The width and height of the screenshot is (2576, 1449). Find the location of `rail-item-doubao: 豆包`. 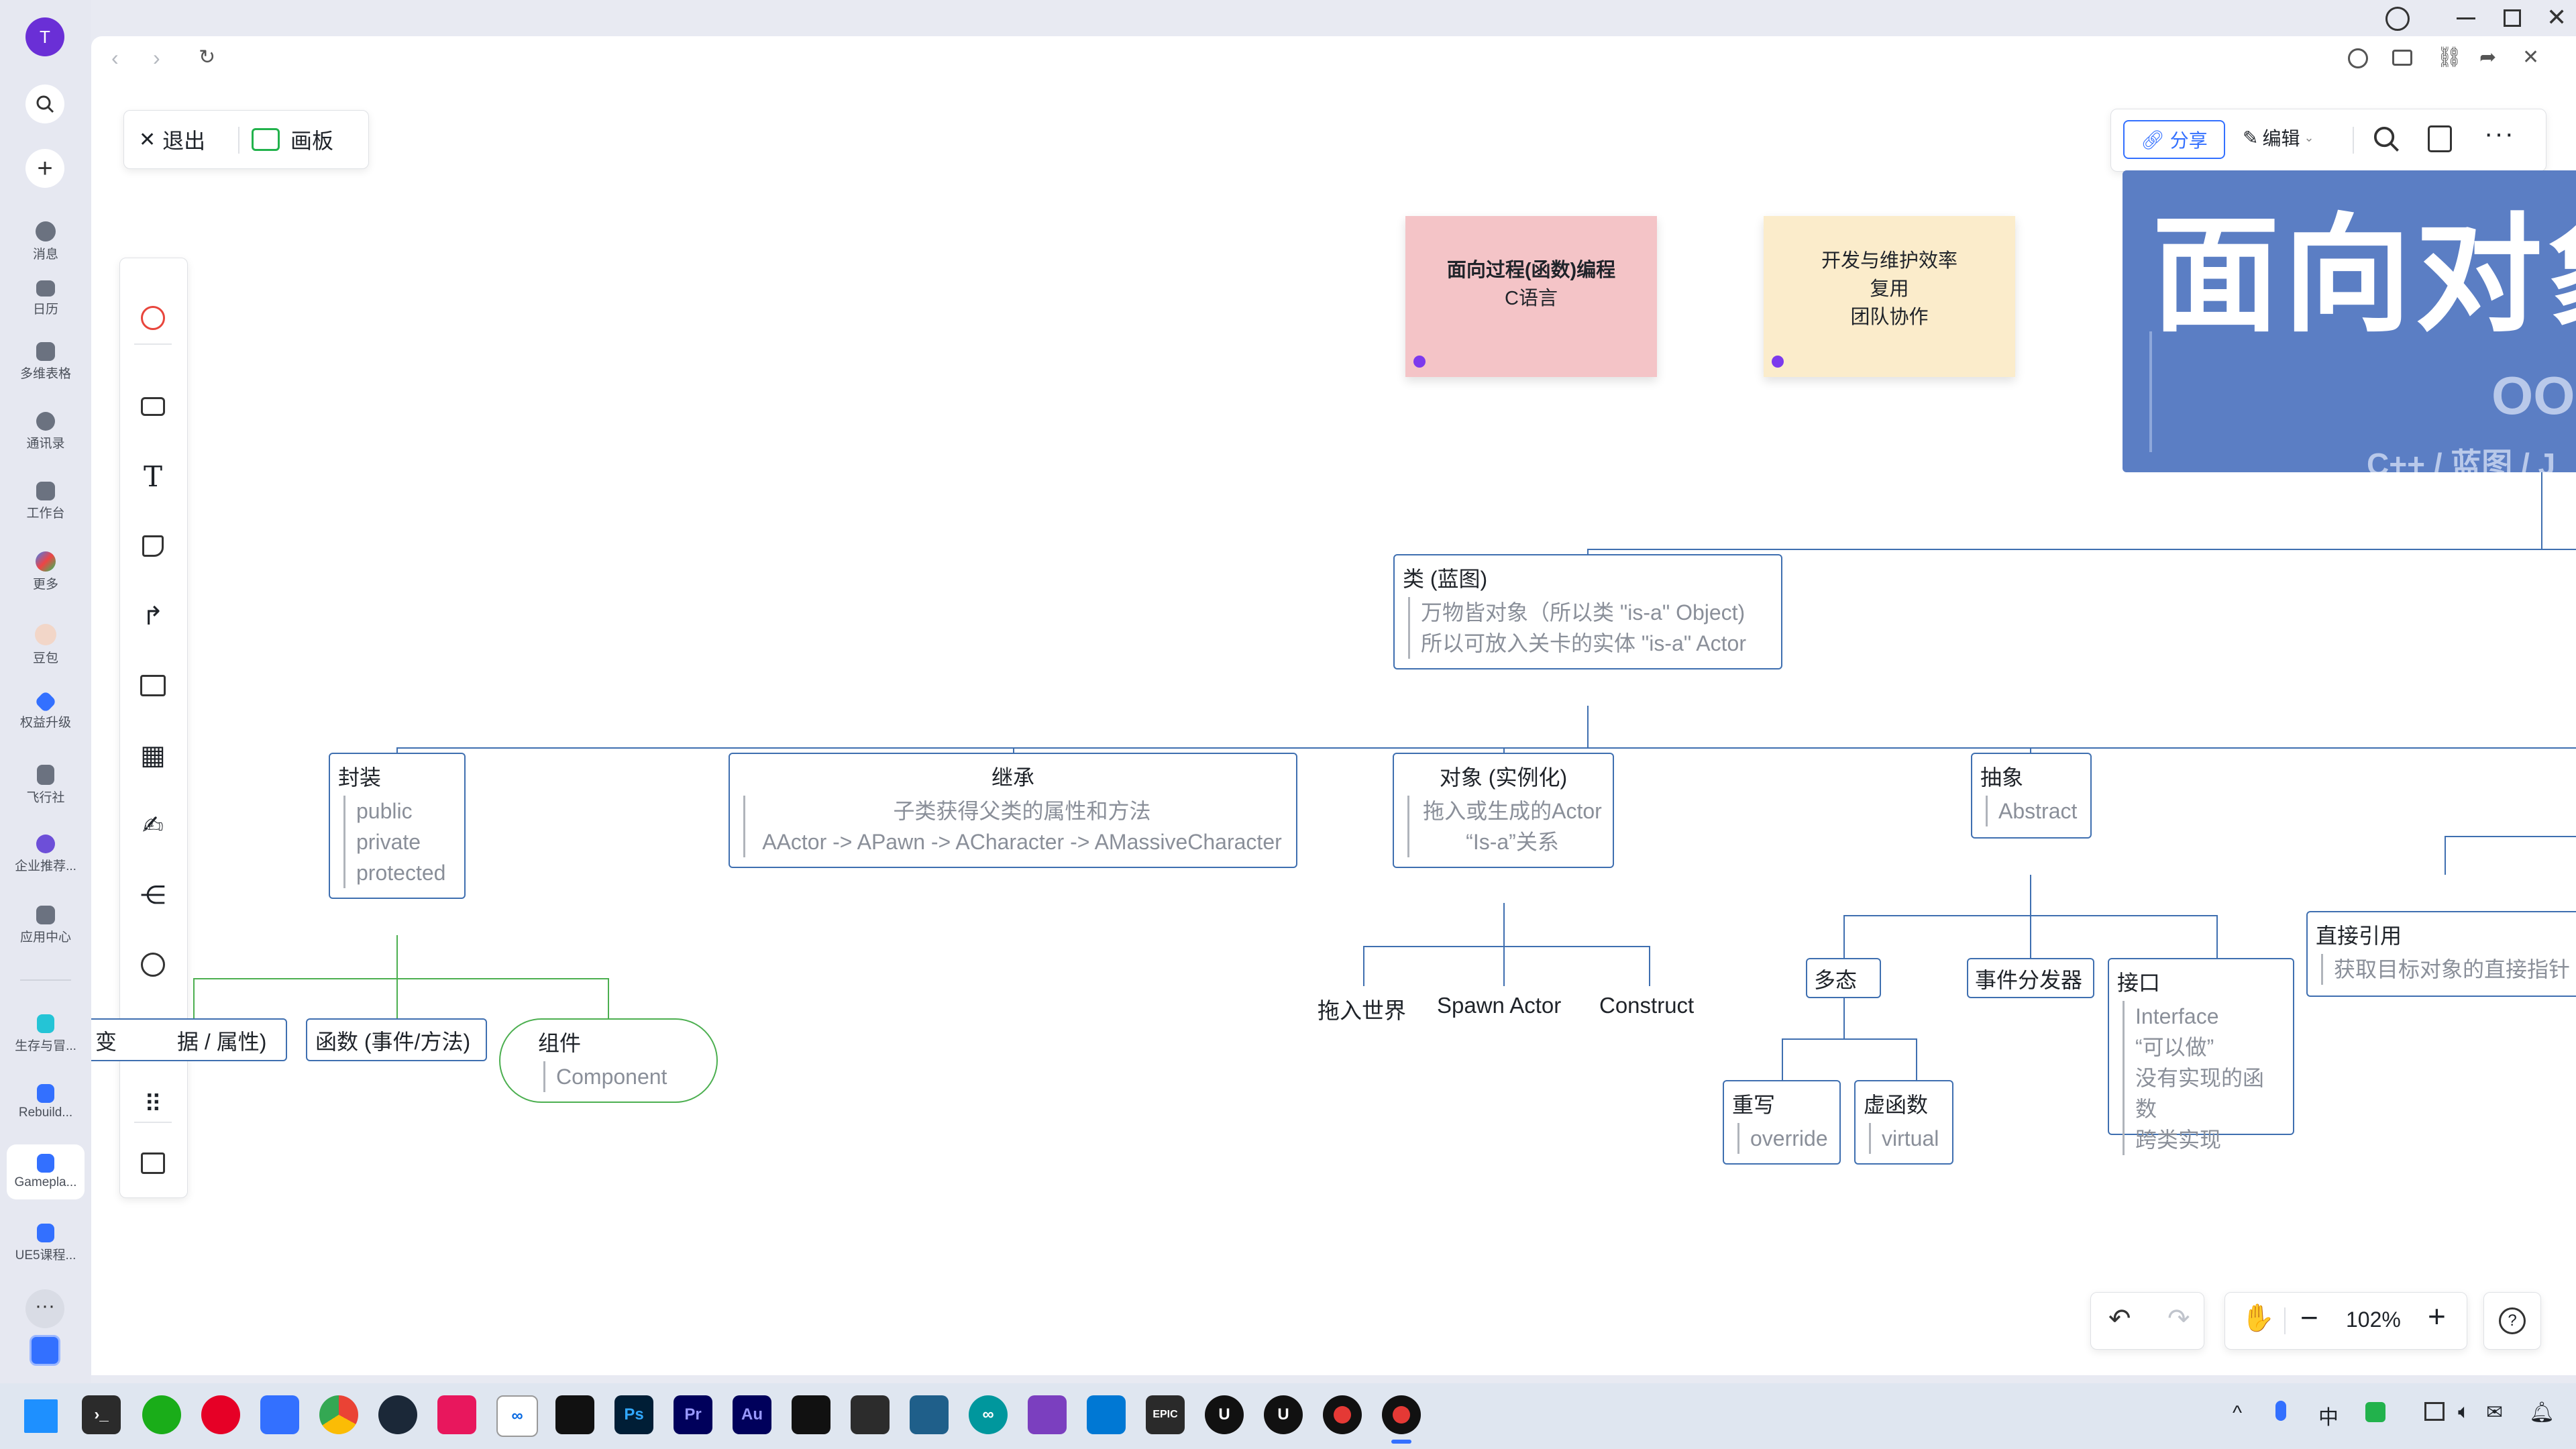

rail-item-doubao: 豆包 is located at coordinates (45, 645).